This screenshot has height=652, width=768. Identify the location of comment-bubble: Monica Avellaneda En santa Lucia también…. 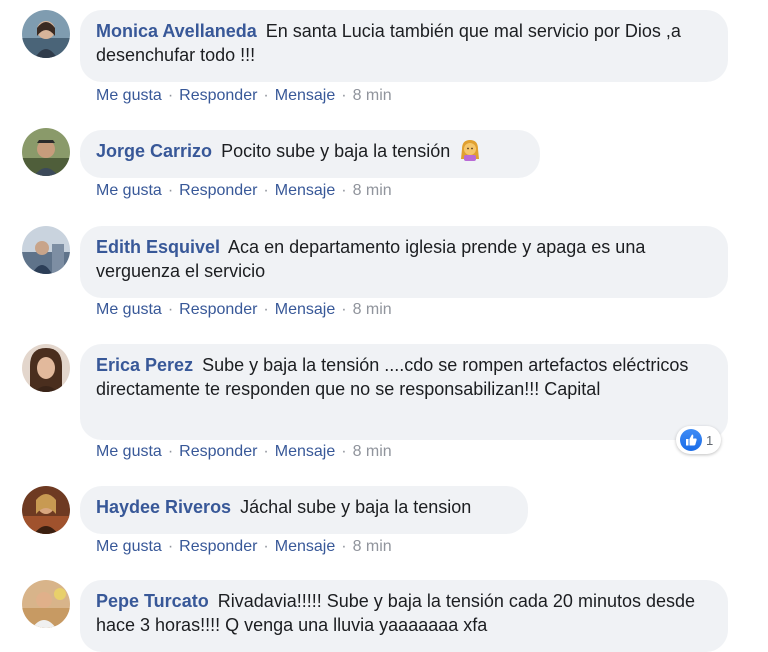
(404, 46).